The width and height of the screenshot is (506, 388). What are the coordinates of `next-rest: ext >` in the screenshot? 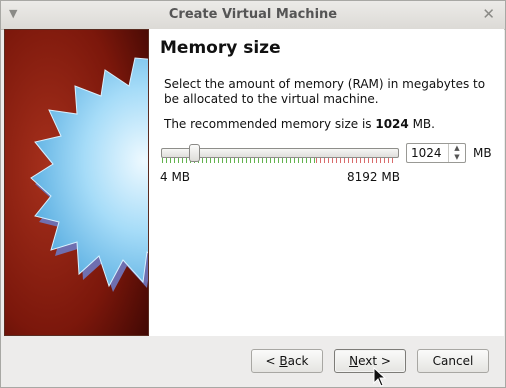 It's located at (374, 361).